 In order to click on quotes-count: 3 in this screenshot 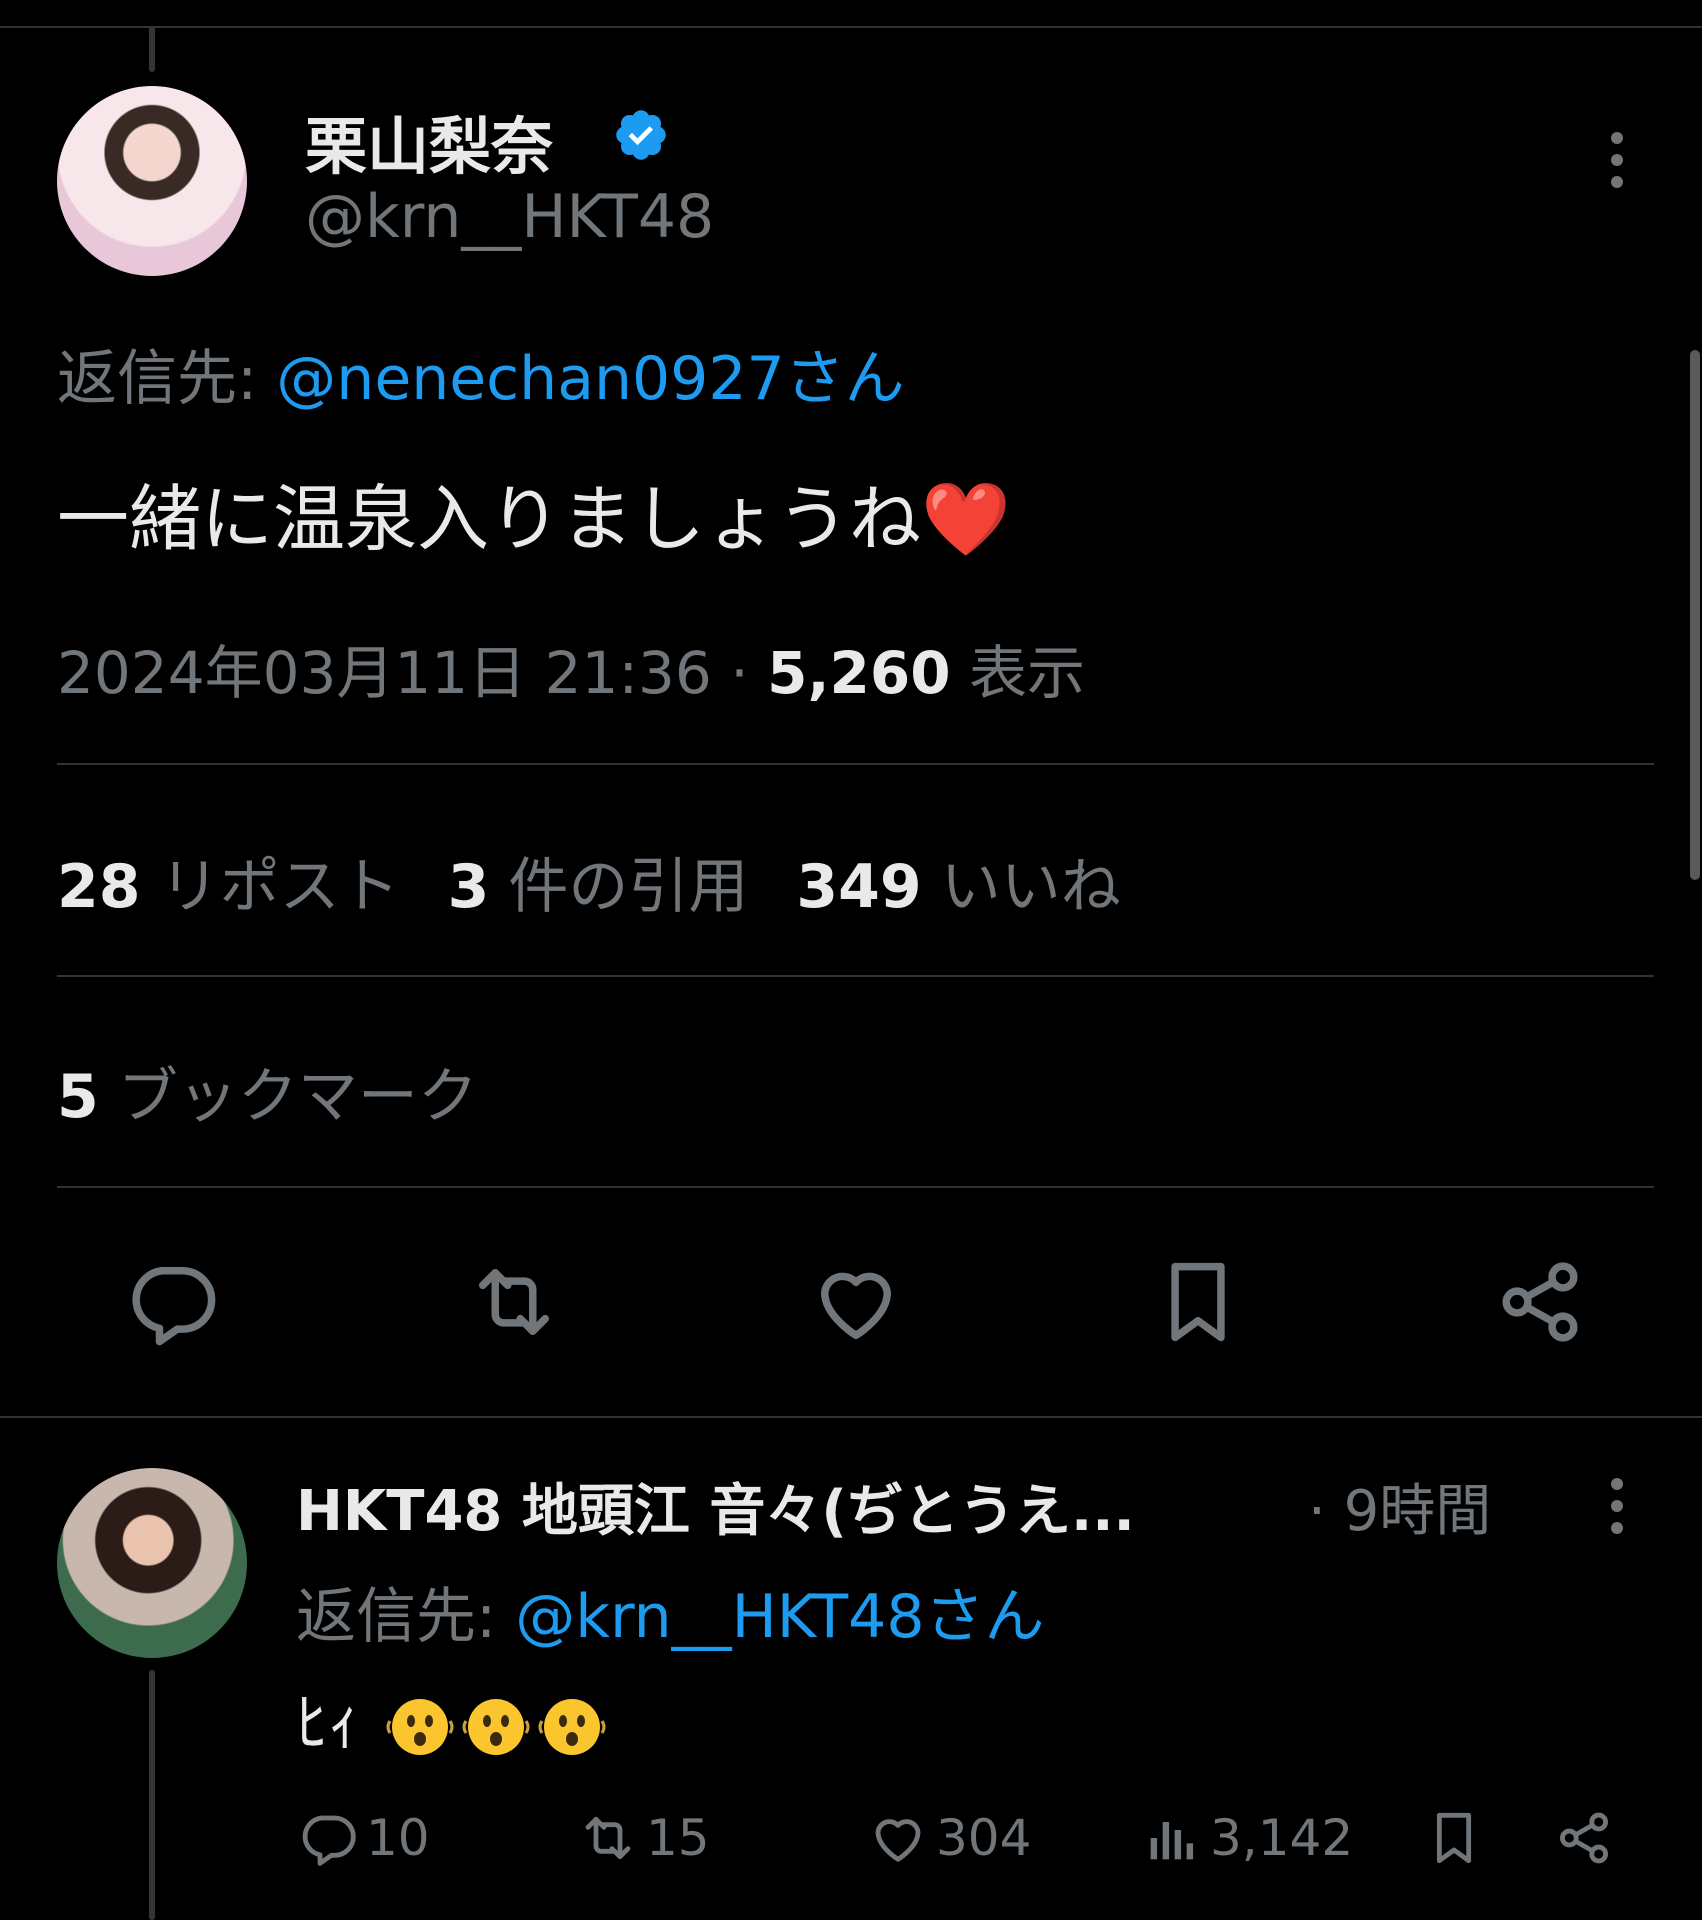, I will do `click(468, 887)`.